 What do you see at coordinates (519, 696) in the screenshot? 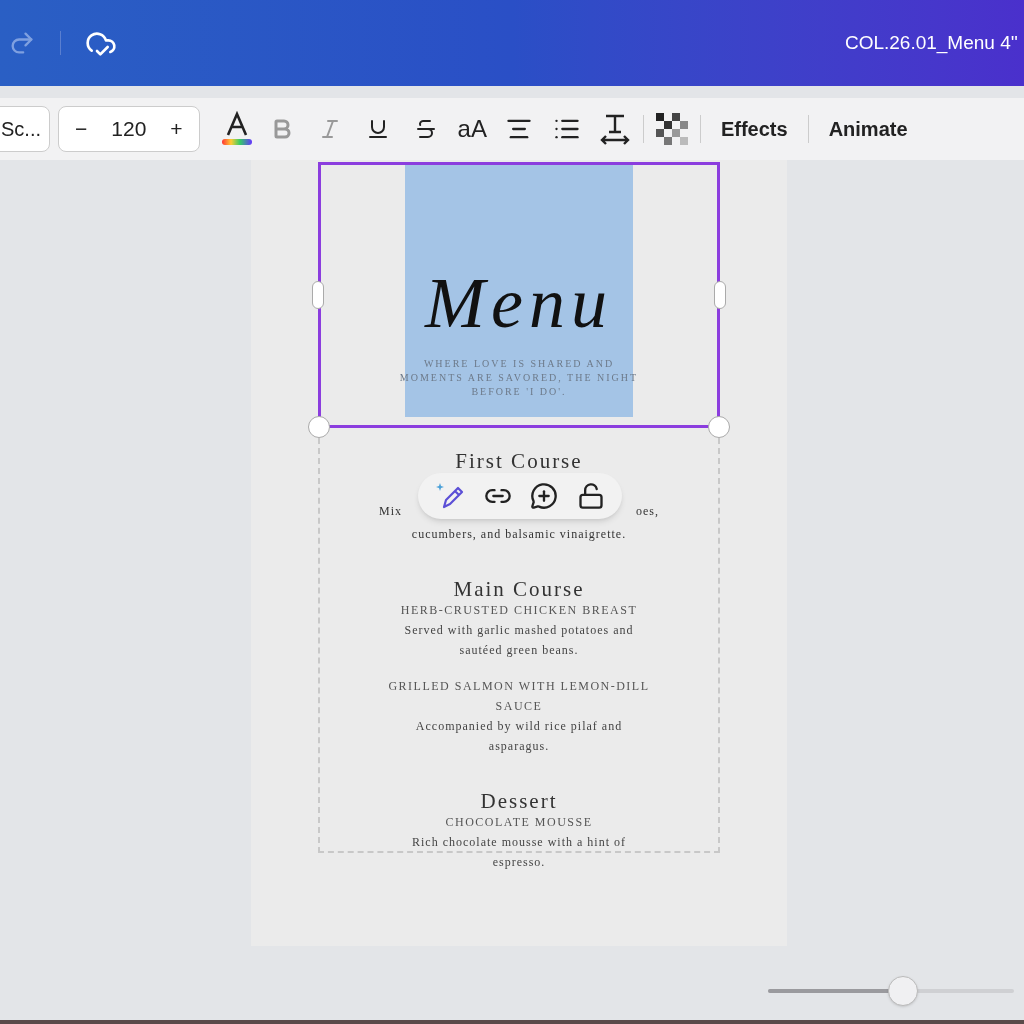
I see `dish-name: GRILLED SALMON WITH LEMON-DILL SAUCE` at bounding box center [519, 696].